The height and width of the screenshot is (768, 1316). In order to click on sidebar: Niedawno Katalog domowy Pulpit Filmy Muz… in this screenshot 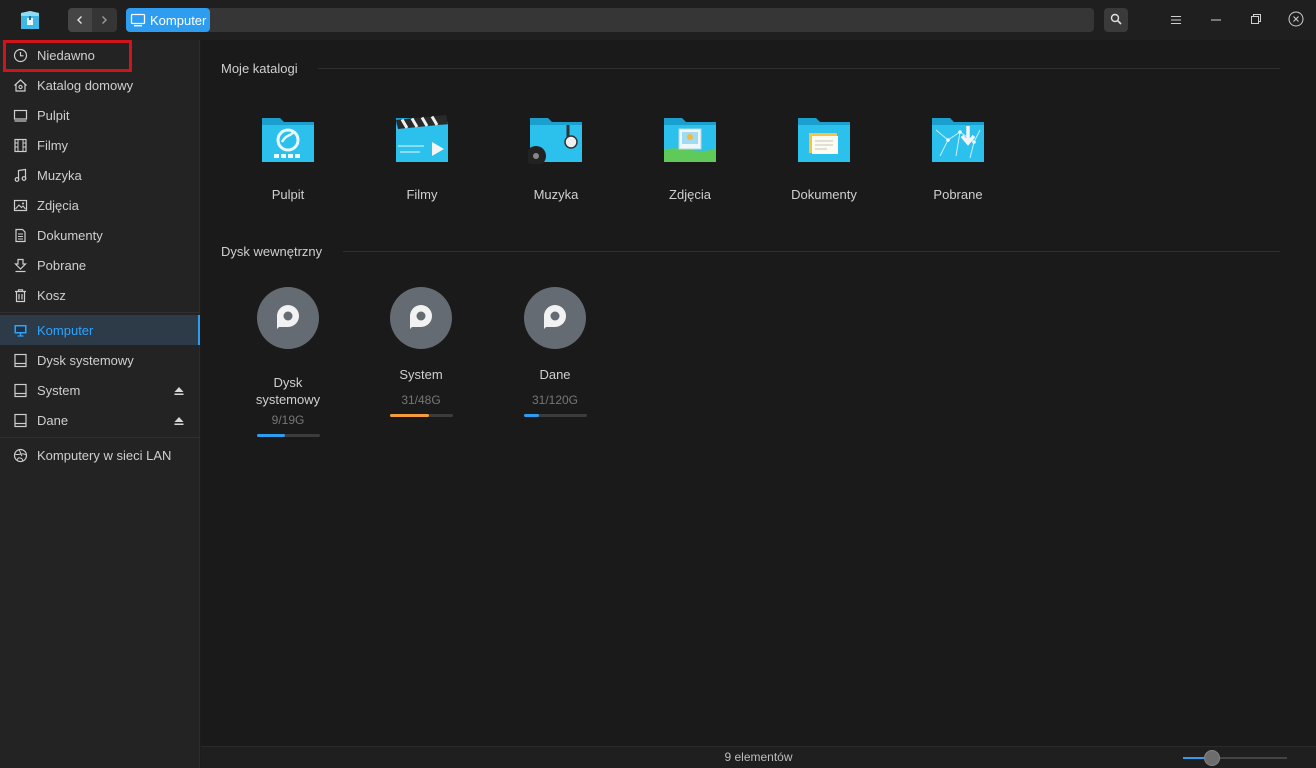, I will do `click(100, 404)`.